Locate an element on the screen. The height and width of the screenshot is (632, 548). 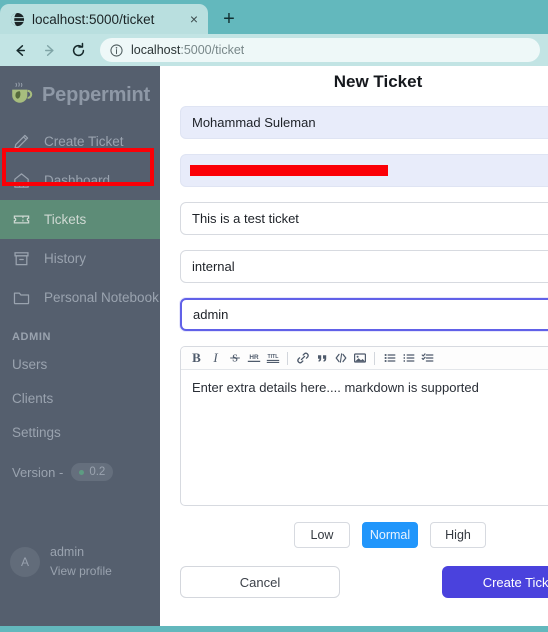
sidebar-item-history: History is located at coordinates (80, 258).